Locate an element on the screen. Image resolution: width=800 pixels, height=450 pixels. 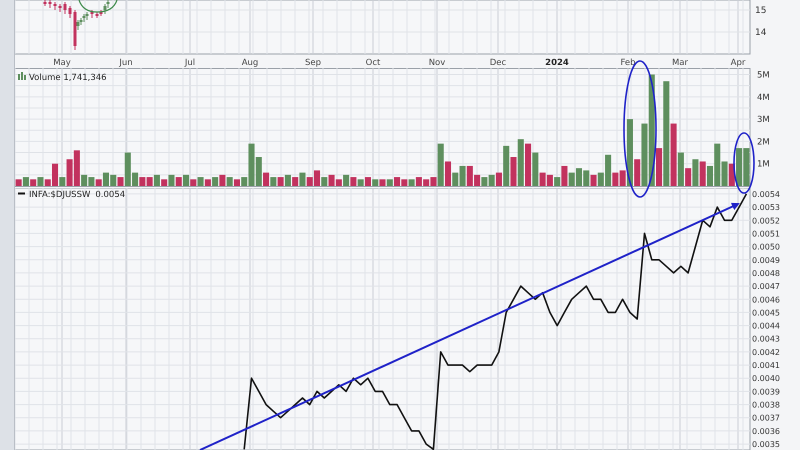
ratio-axis-label: 0.0046 is located at coordinates (766, 299).